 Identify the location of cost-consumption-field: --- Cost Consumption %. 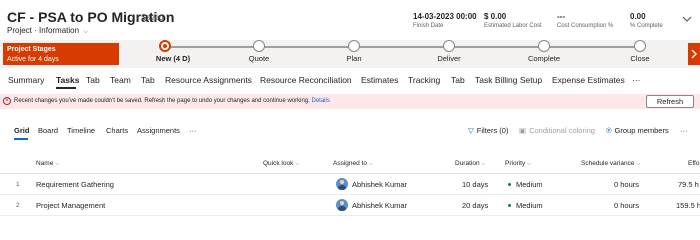
(585, 20).